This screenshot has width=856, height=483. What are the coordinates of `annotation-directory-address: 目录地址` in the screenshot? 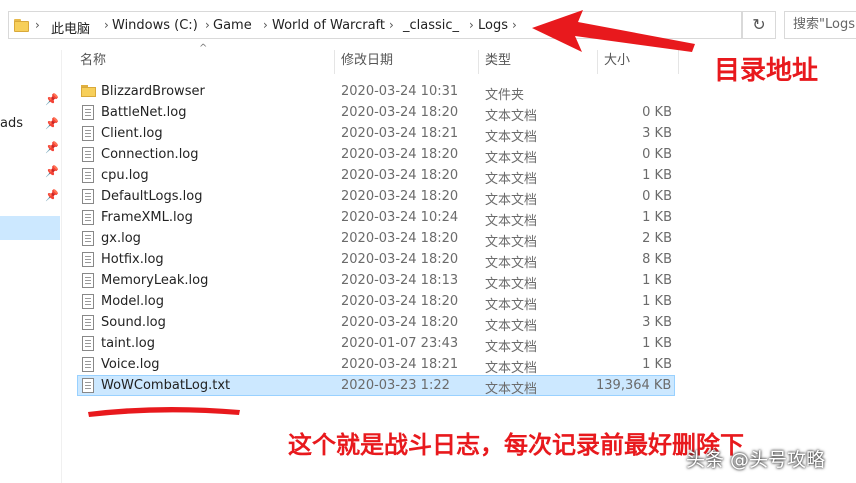 It's located at (766, 71).